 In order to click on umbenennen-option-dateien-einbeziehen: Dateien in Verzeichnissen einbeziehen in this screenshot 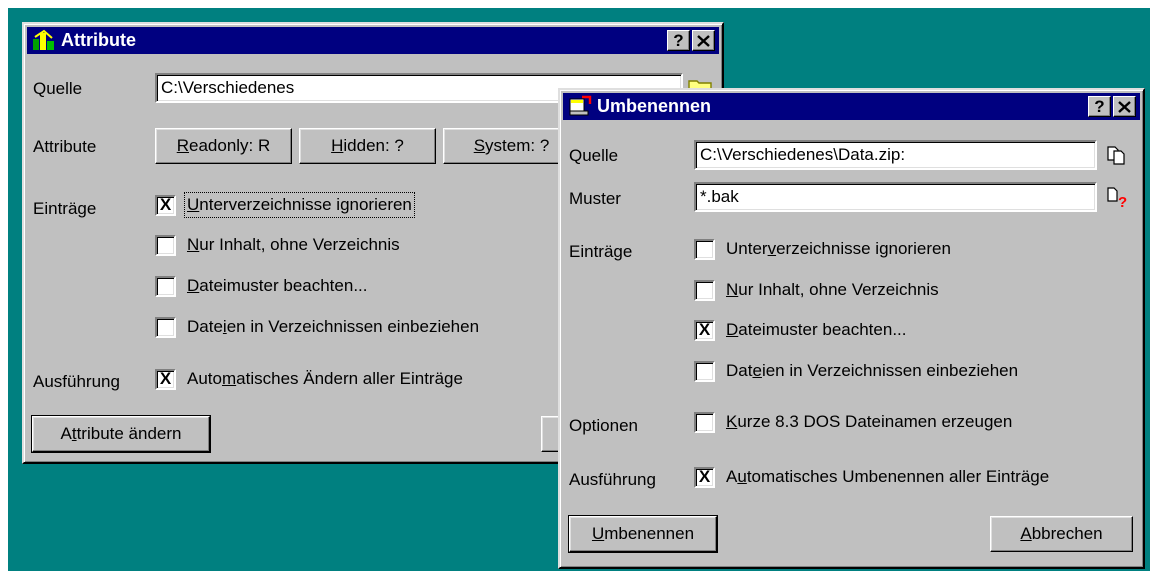, I will do `click(914, 372)`.